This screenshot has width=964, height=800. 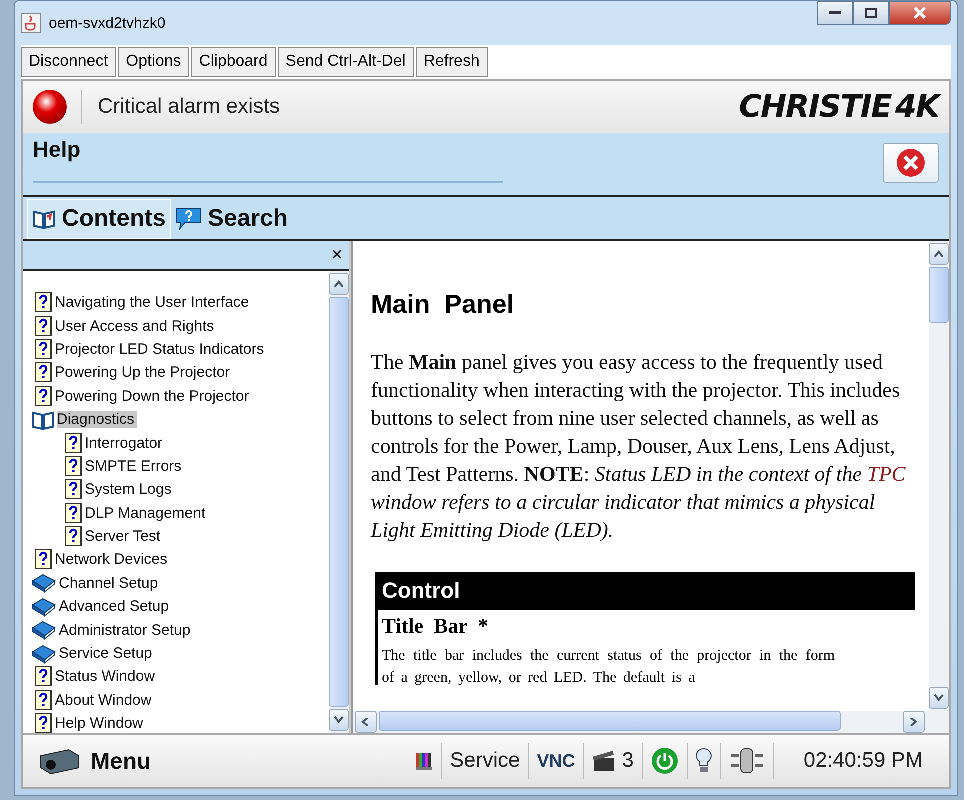 What do you see at coordinates (97, 419) in the screenshot?
I see `tree-item: Diagnostics` at bounding box center [97, 419].